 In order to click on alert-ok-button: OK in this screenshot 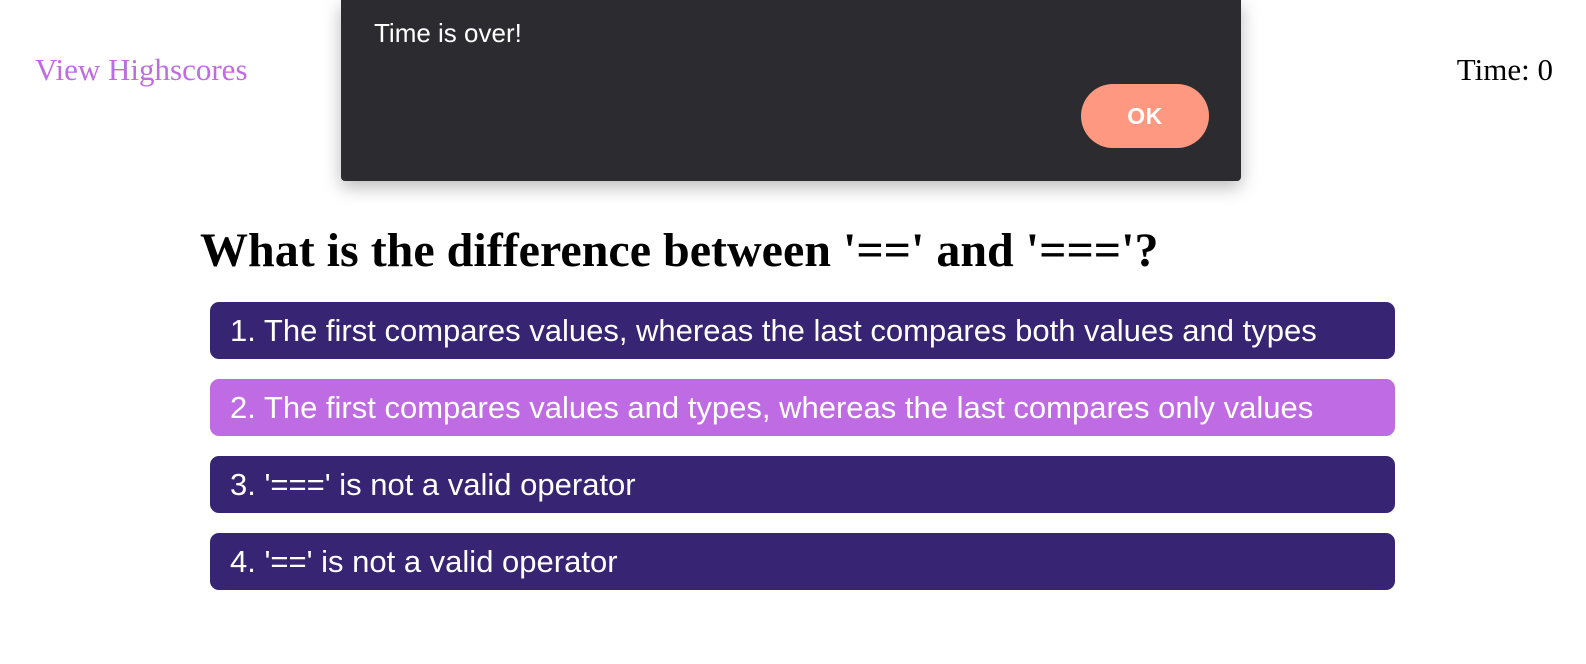, I will do `click(1145, 116)`.